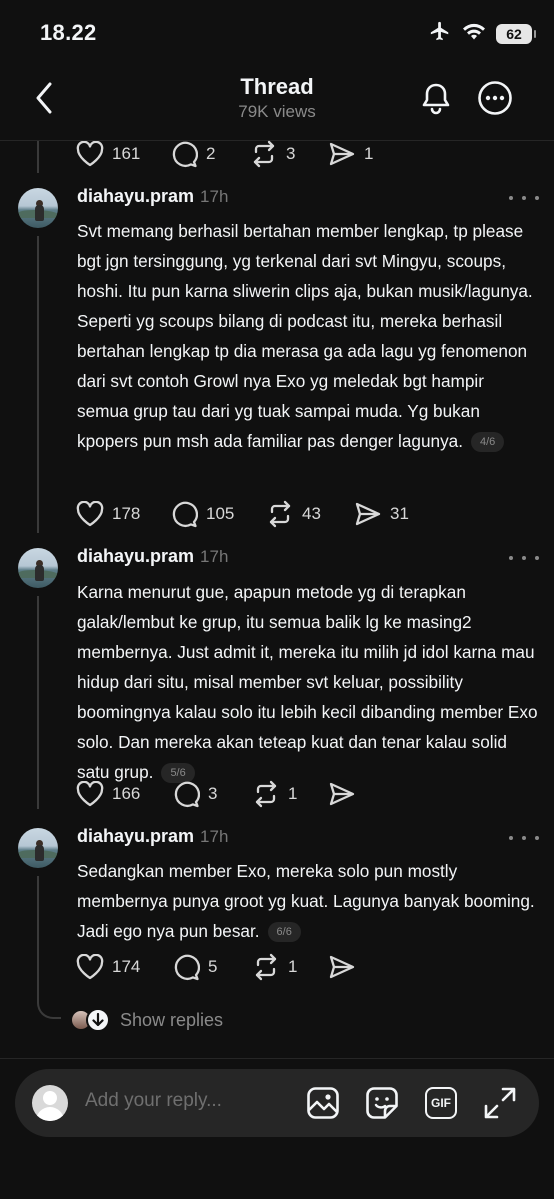 The height and width of the screenshot is (1199, 554). I want to click on airplane-icon, so click(440, 33).